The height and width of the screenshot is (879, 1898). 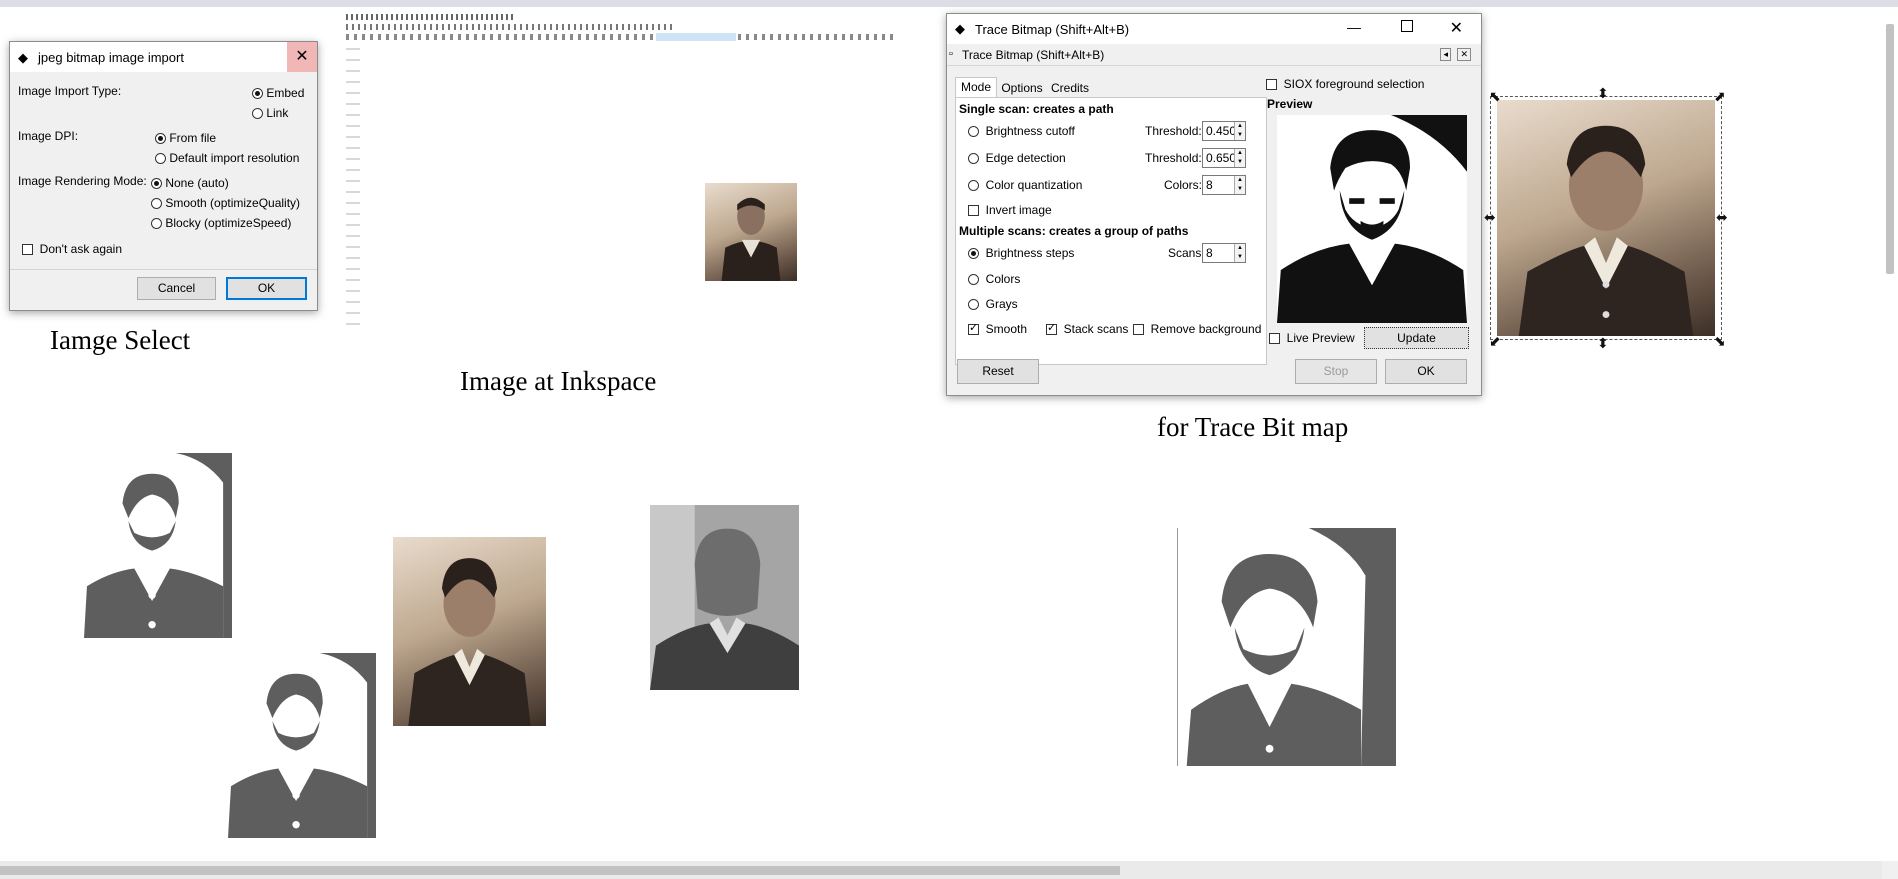 What do you see at coordinates (1426, 371) in the screenshot?
I see `trace-ok-button: OK` at bounding box center [1426, 371].